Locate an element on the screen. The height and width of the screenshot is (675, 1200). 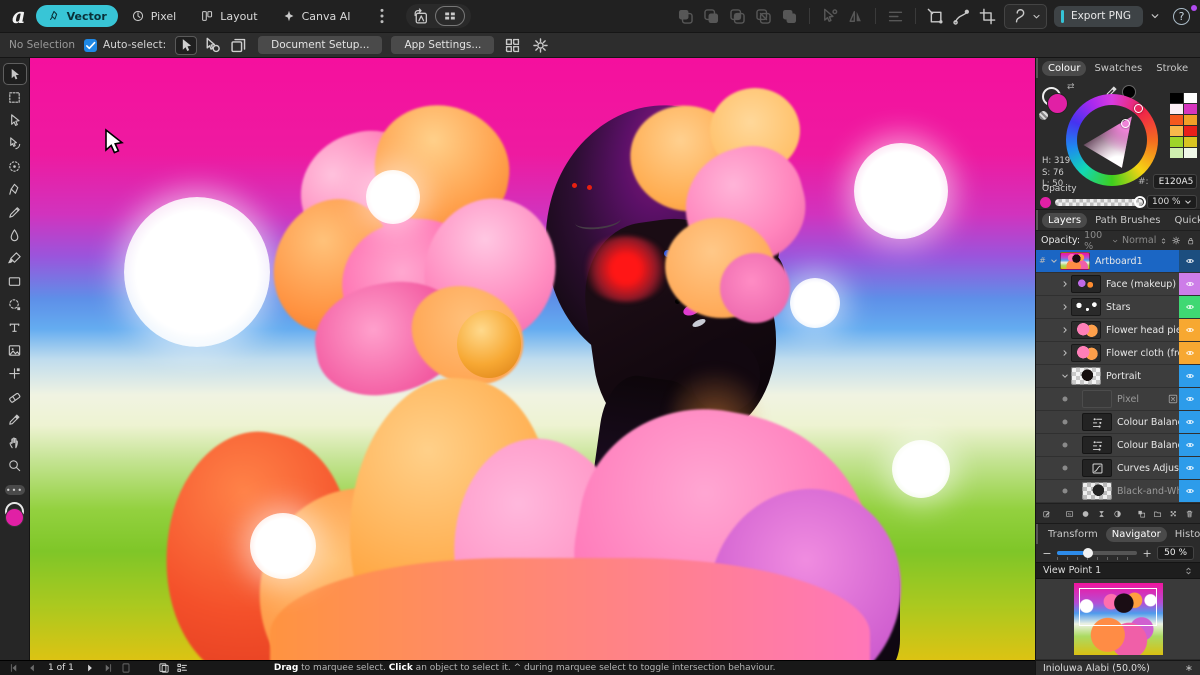
paint-brush-tool is located at coordinates (15, 258).